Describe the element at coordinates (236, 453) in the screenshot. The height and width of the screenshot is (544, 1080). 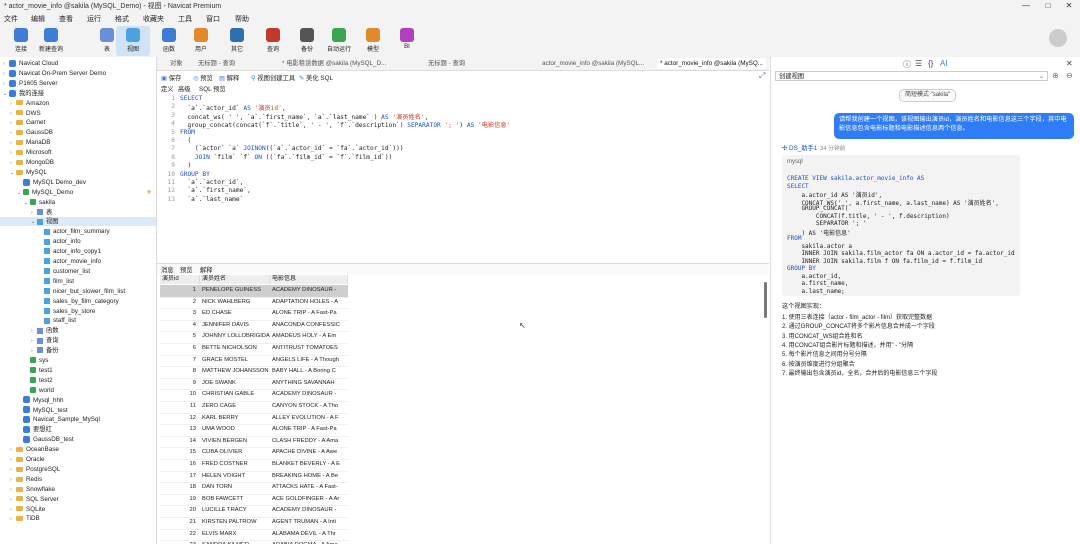
I see `table-cell: CUBA OLIVIER` at that location.